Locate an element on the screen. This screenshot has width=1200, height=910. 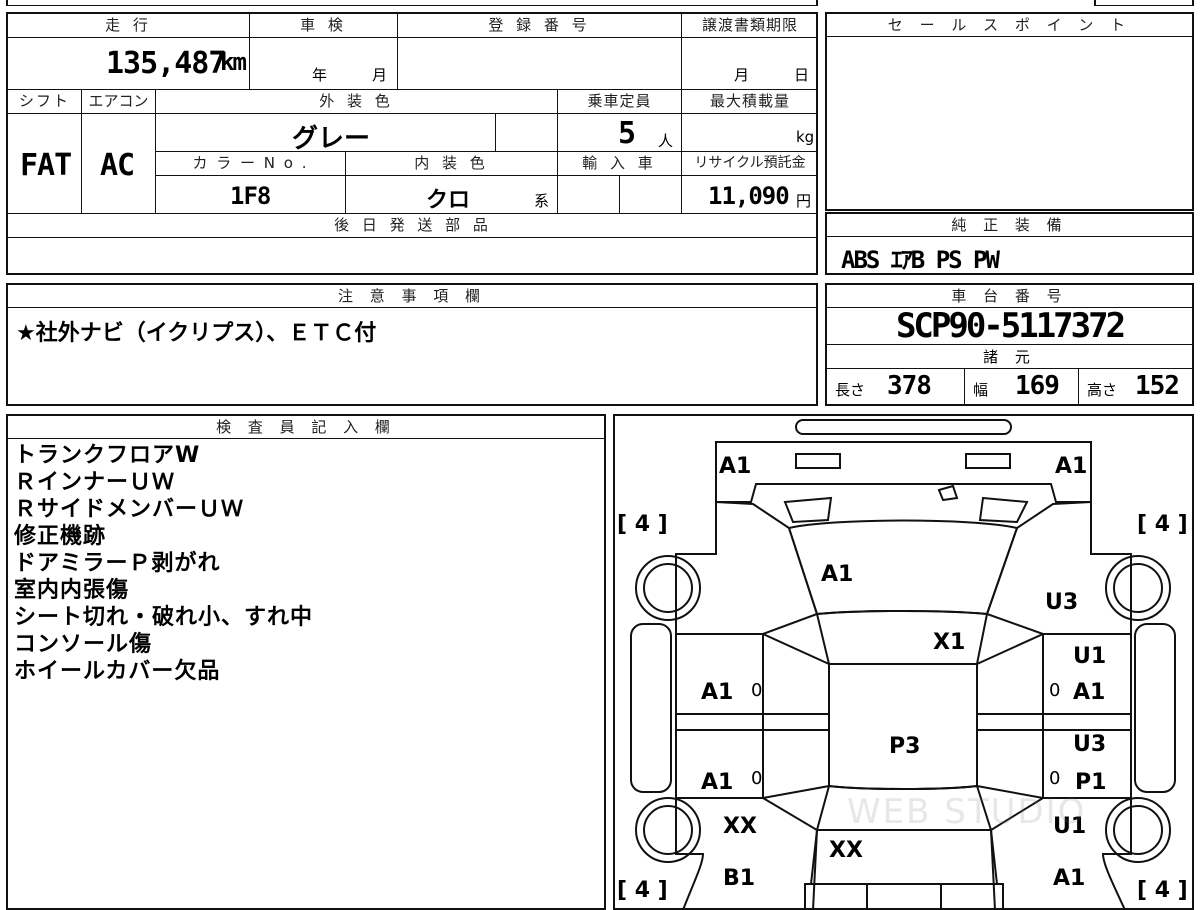
chassis-value: SCP90-5117372 is located at coordinates (1009, 326).